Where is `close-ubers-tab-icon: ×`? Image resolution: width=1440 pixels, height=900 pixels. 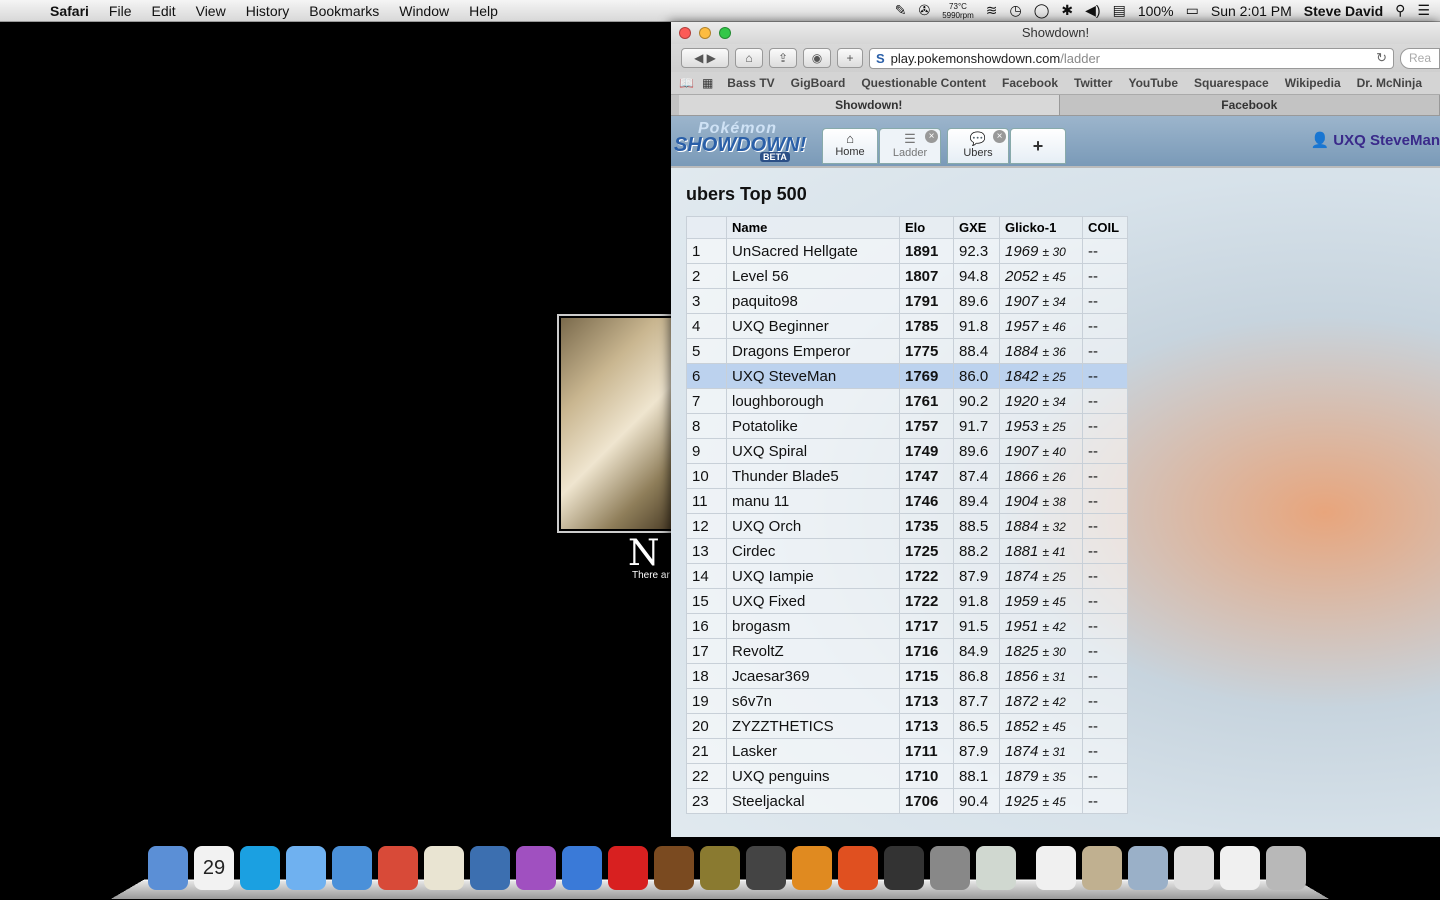
close-ubers-tab-icon: × is located at coordinates (999, 136).